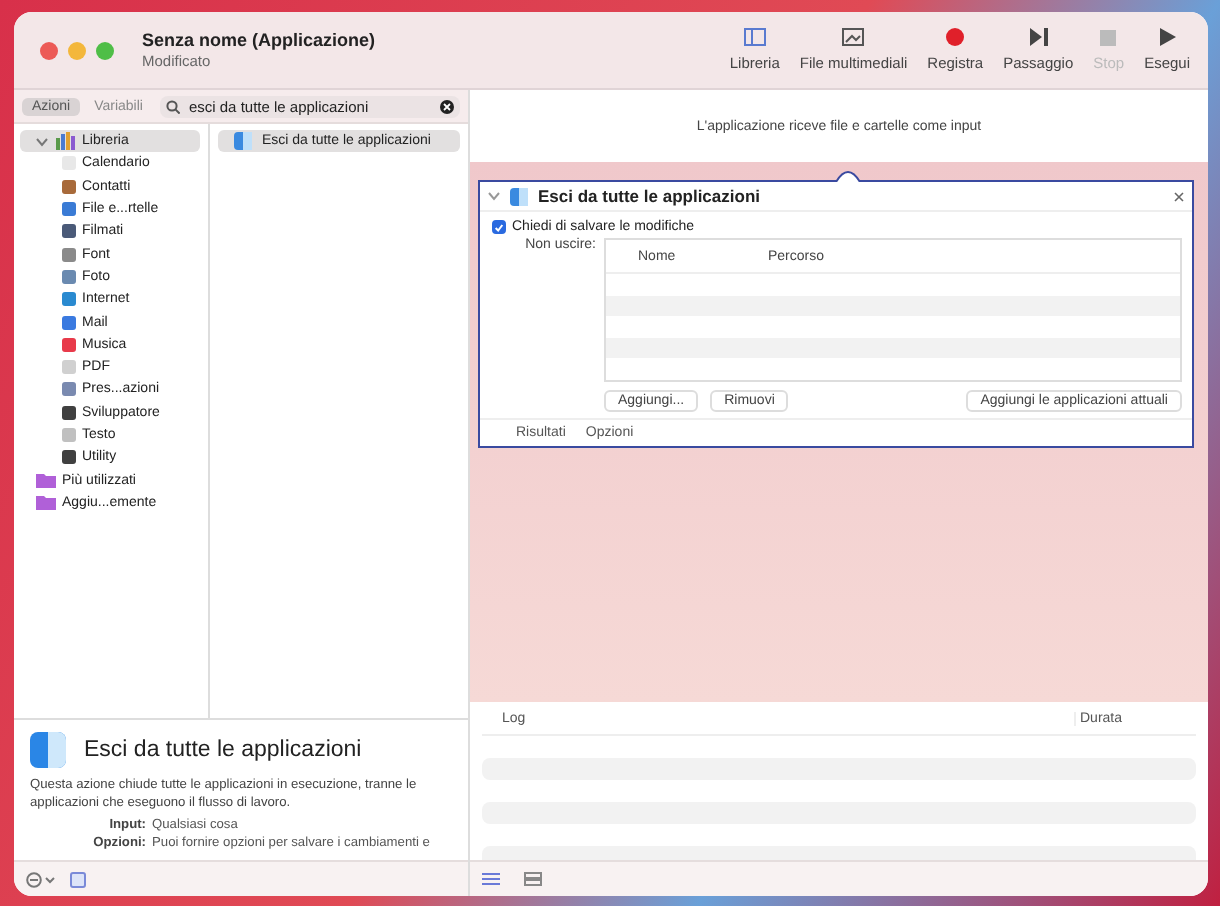  Describe the element at coordinates (49, 50) in the screenshot. I see `close-button` at that location.